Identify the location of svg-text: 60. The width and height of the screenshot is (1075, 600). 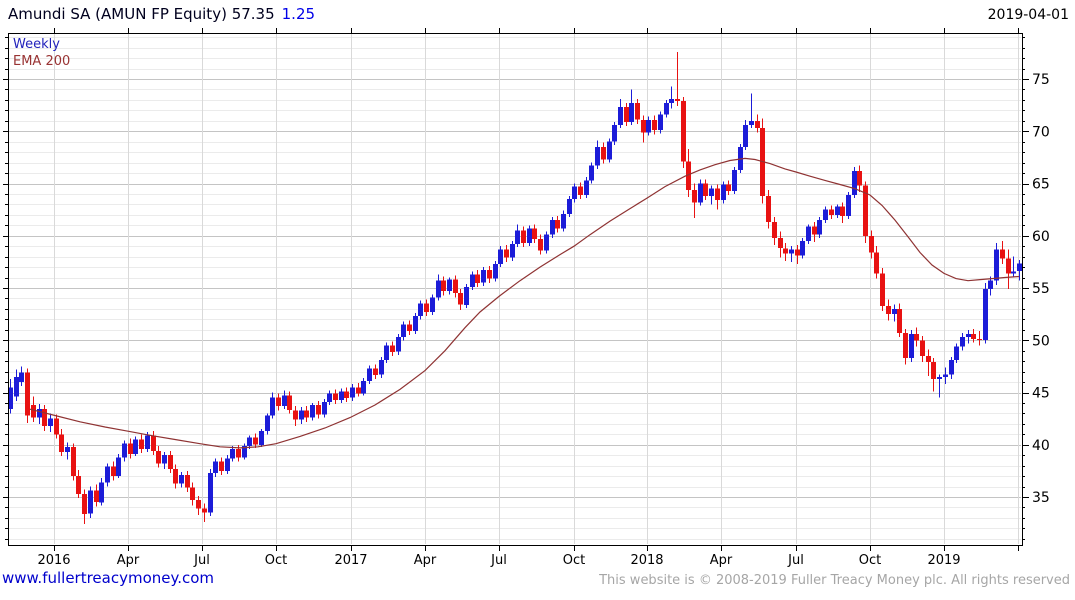
(1041, 237).